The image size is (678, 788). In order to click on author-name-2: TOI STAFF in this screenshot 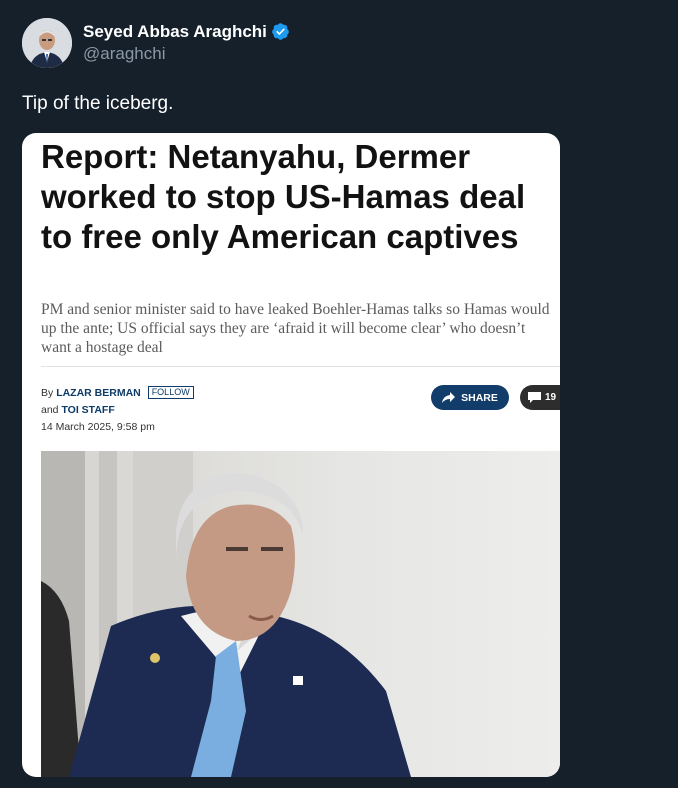, I will do `click(88, 410)`.